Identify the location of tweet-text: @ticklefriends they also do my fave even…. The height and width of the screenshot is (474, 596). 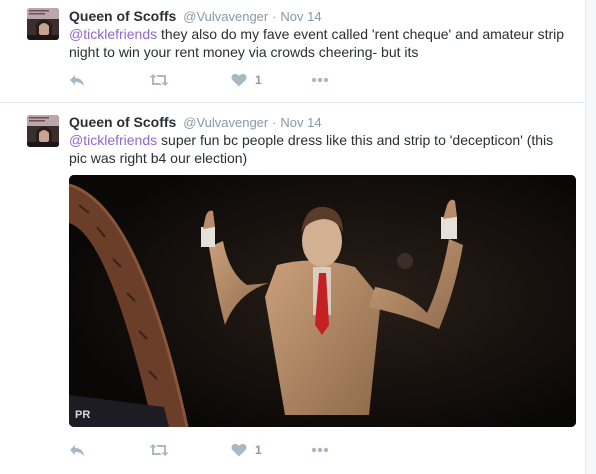
(319, 43).